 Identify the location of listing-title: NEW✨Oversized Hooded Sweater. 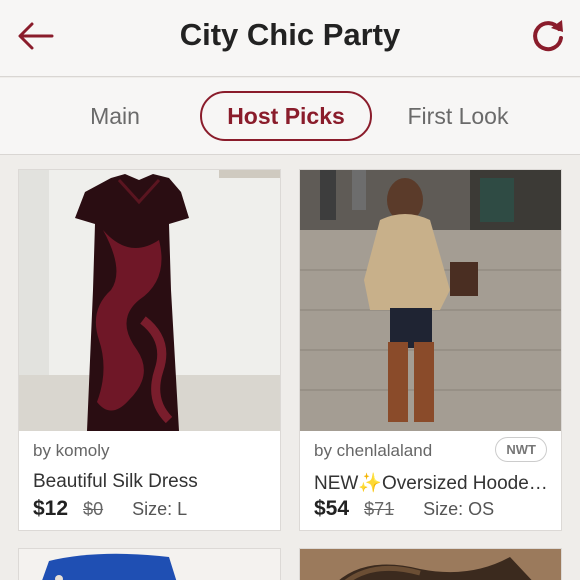
(434, 483).